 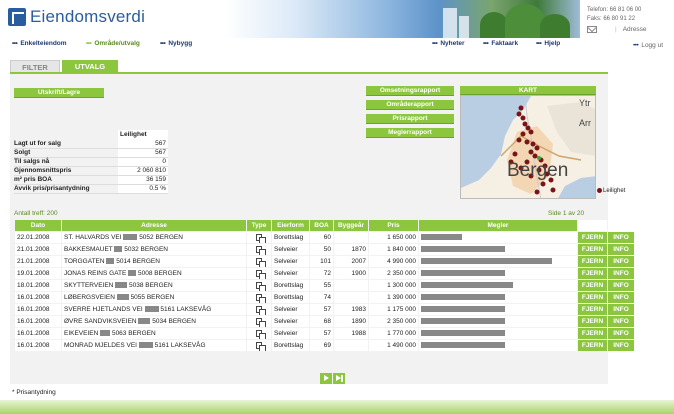 I want to click on stats-value: 2 060 810, so click(x=143, y=171).